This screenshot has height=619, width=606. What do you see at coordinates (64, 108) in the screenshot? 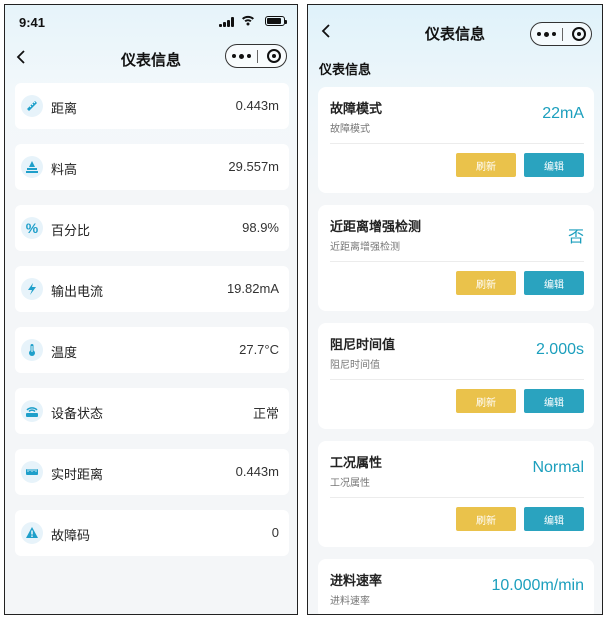
I see `row-label: 距离` at bounding box center [64, 108].